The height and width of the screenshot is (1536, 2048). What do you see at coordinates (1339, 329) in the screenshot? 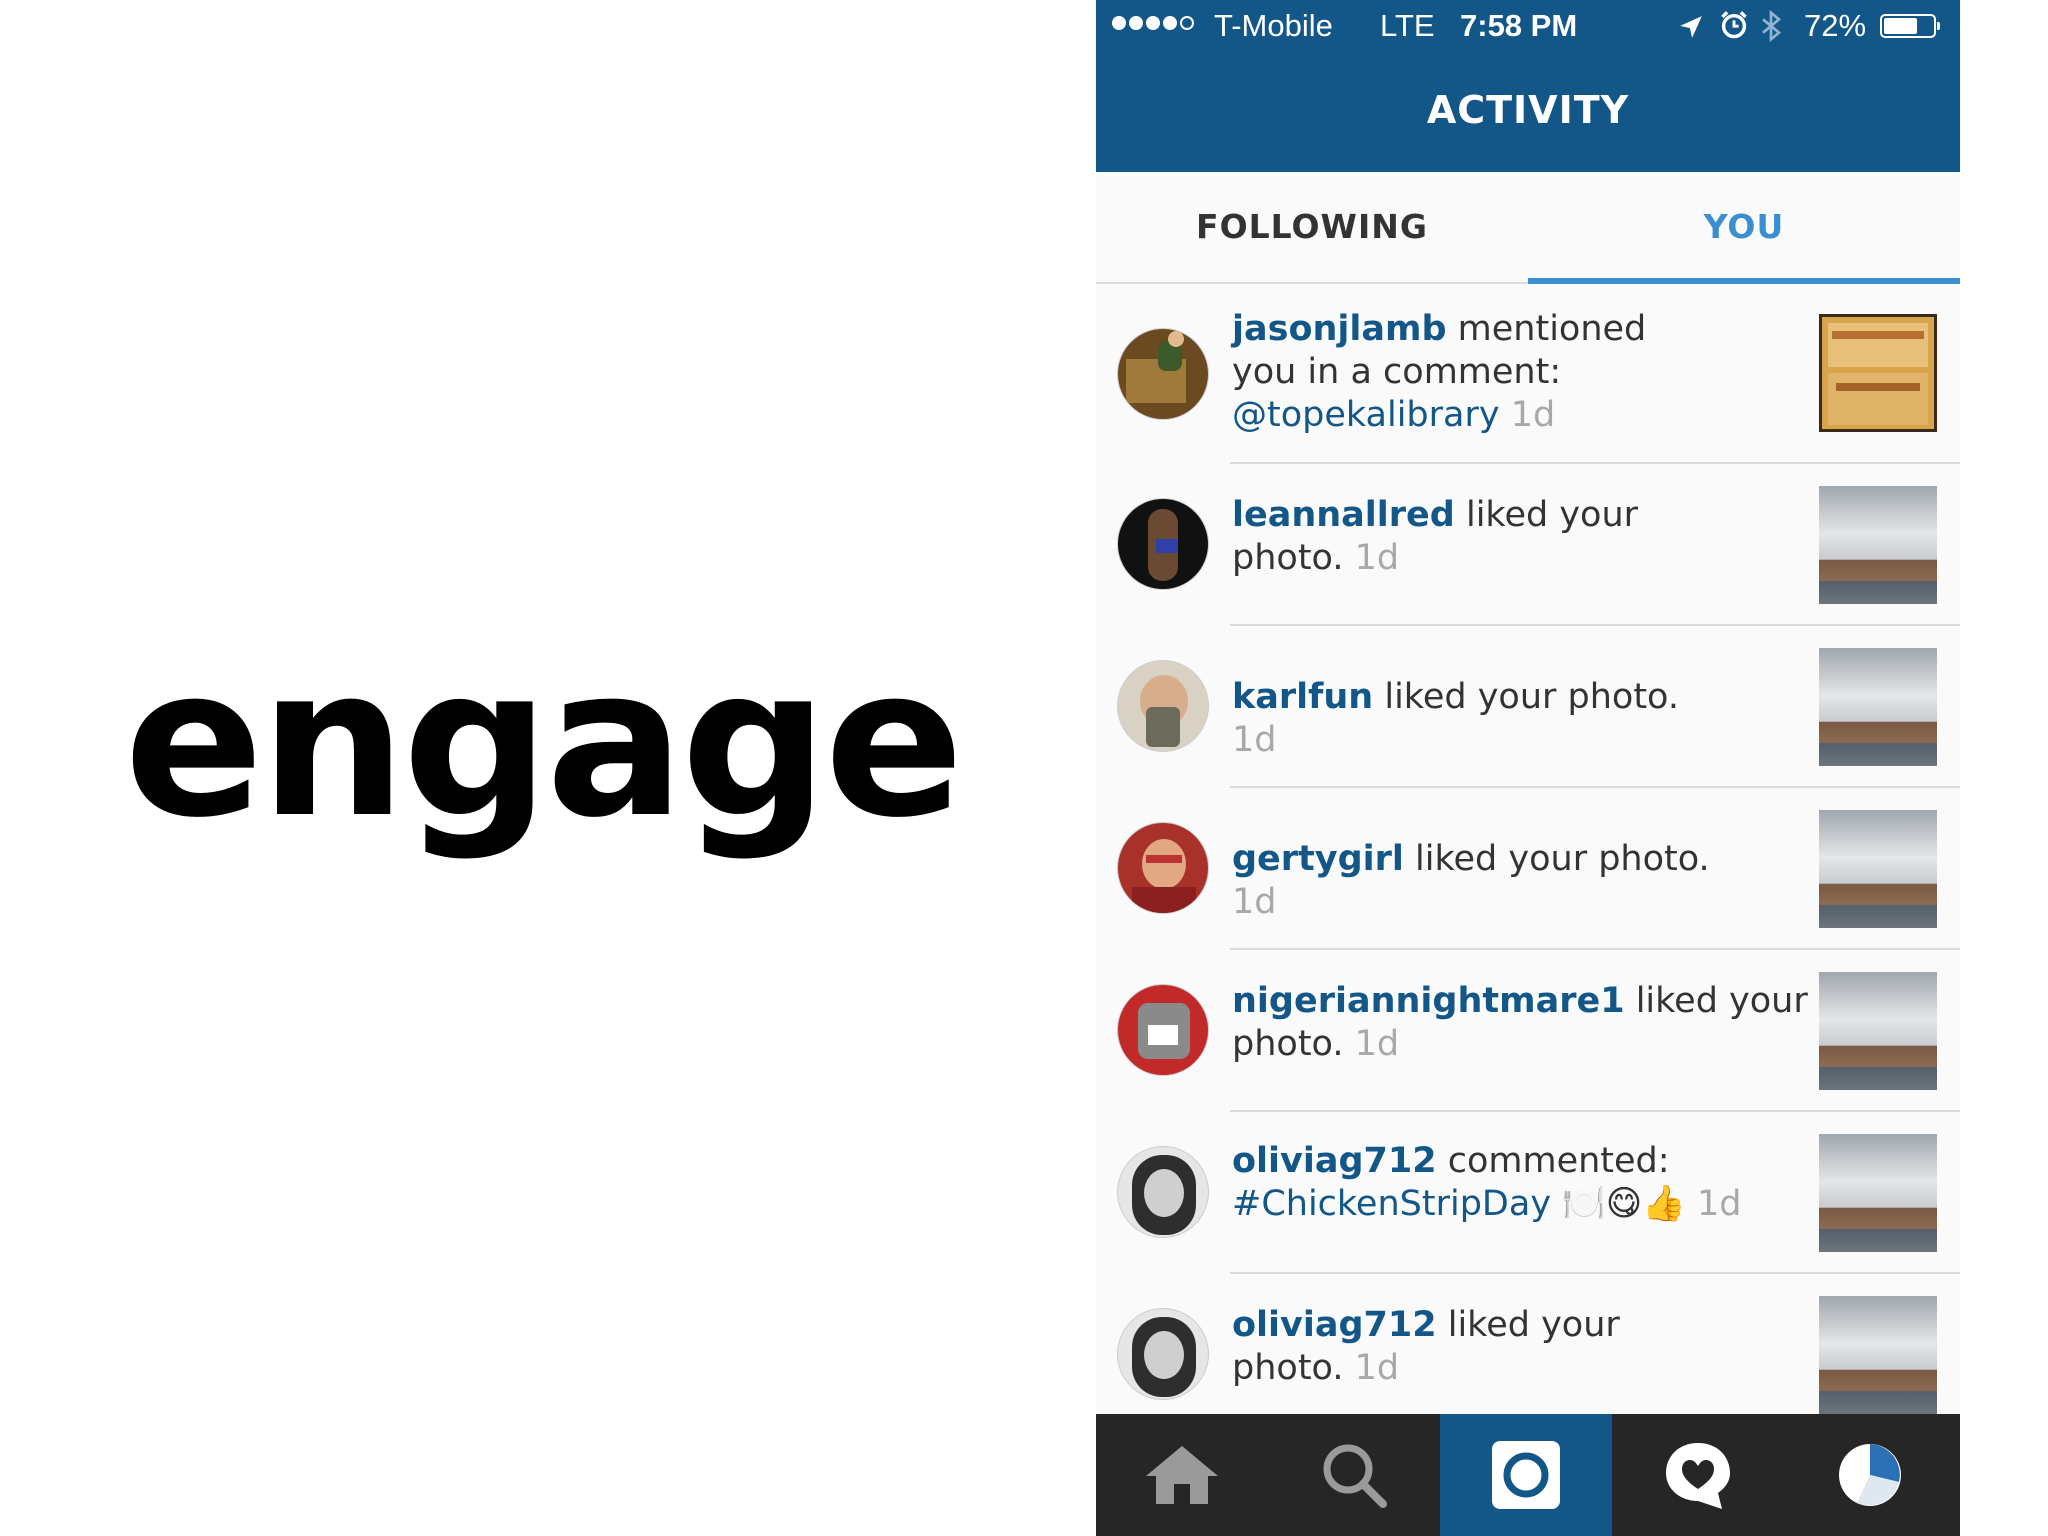
I see `username-link: jasonjlamb` at bounding box center [1339, 329].